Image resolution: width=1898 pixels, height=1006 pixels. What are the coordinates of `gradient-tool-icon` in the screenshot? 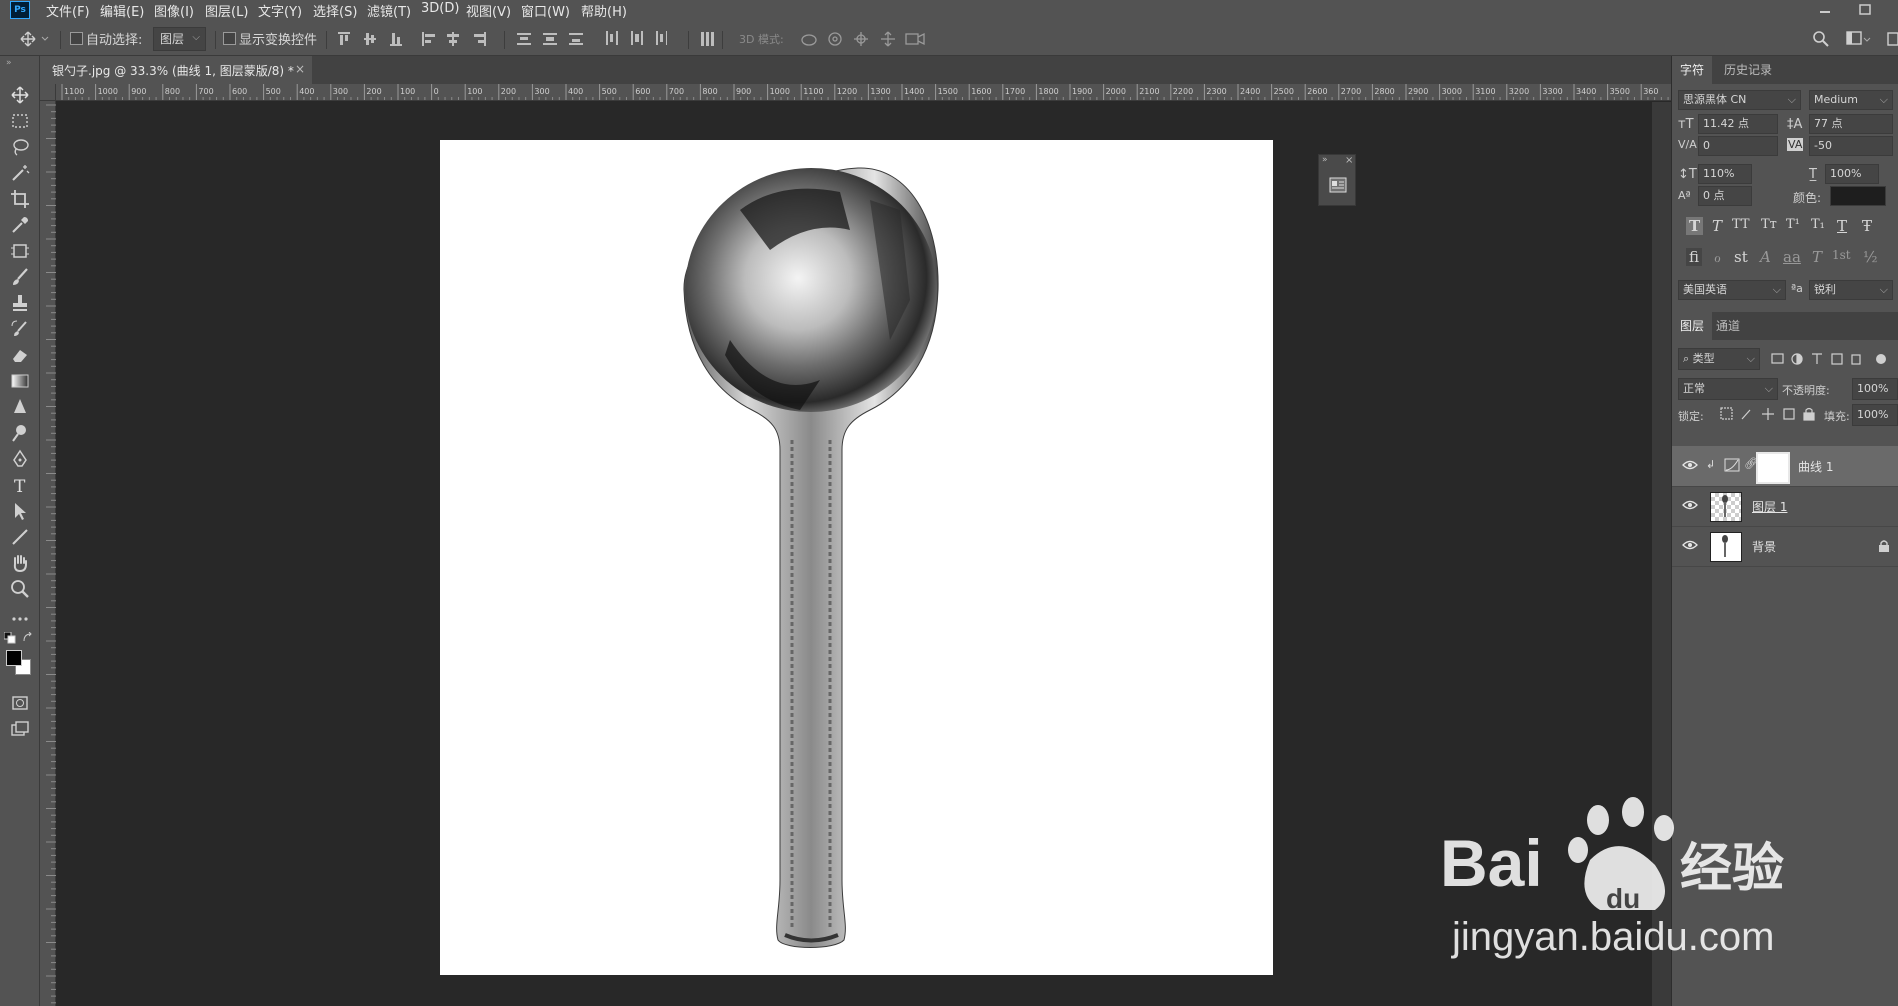 It's located at (20, 381).